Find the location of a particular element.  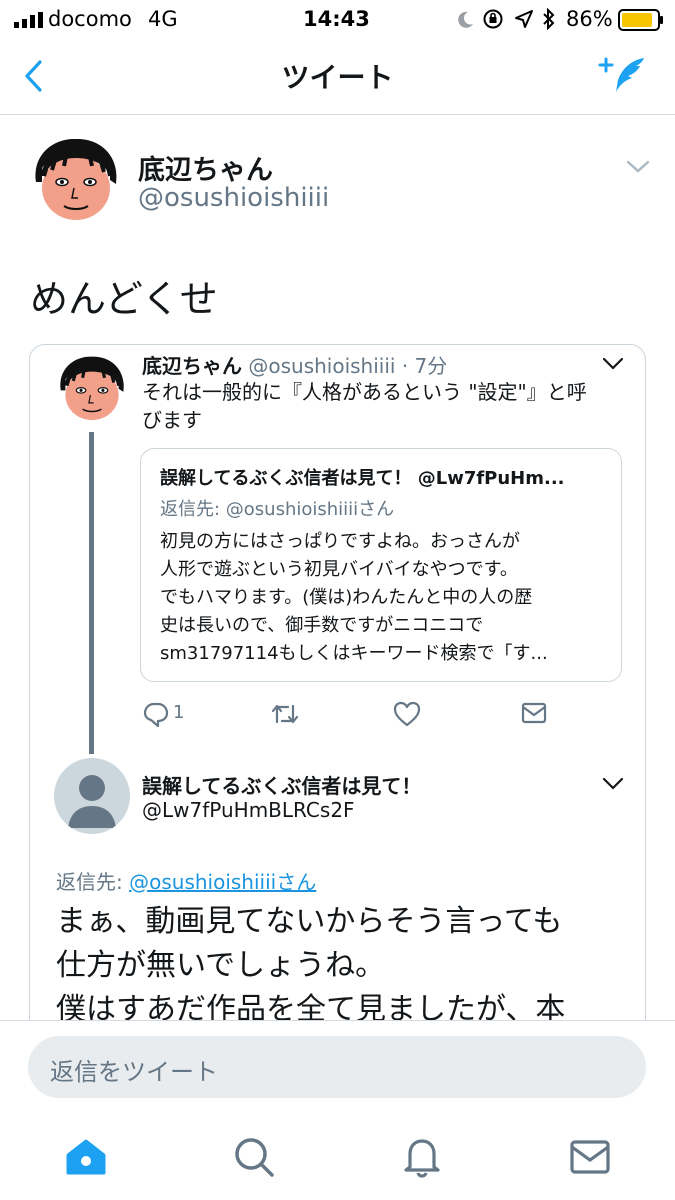

like-action-button is located at coordinates (407, 714).